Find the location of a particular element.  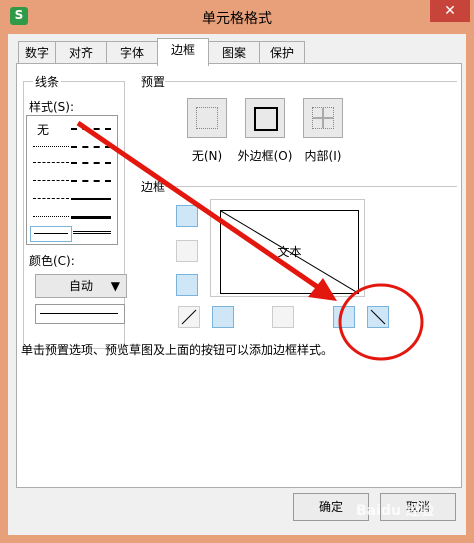

border-title: 边框 is located at coordinates (153, 186).